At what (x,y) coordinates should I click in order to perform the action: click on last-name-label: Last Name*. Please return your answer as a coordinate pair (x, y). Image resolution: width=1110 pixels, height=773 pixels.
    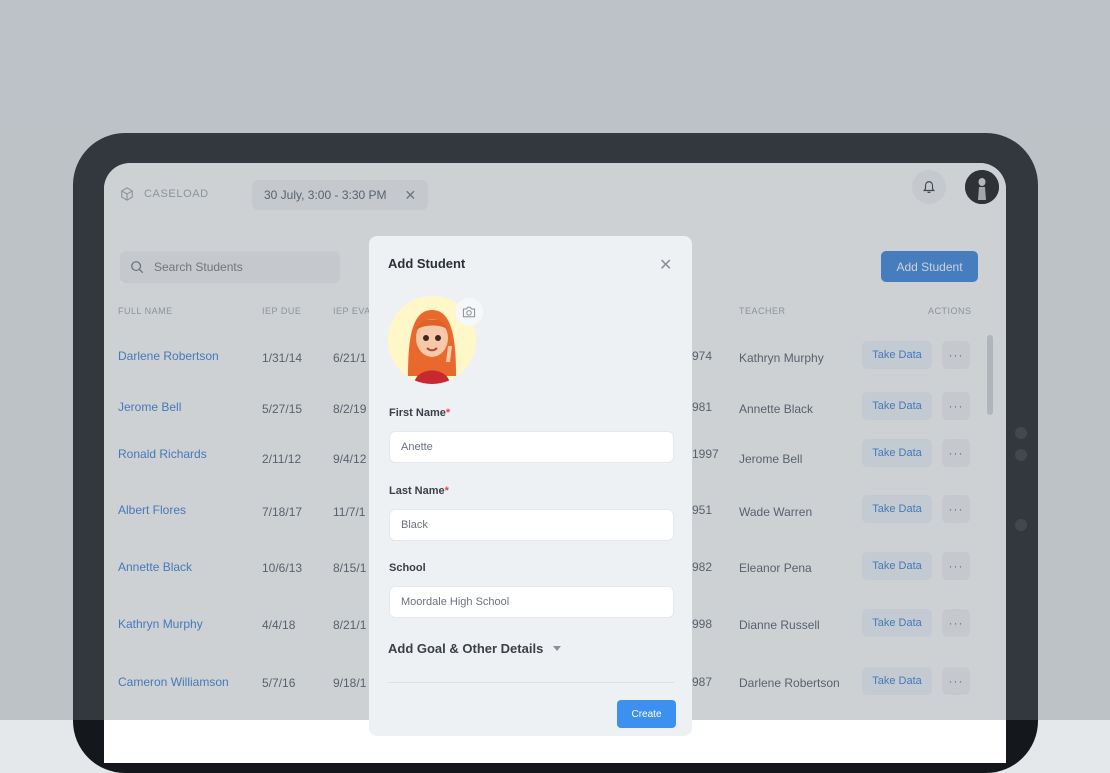
    Looking at the image, I should click on (419, 491).